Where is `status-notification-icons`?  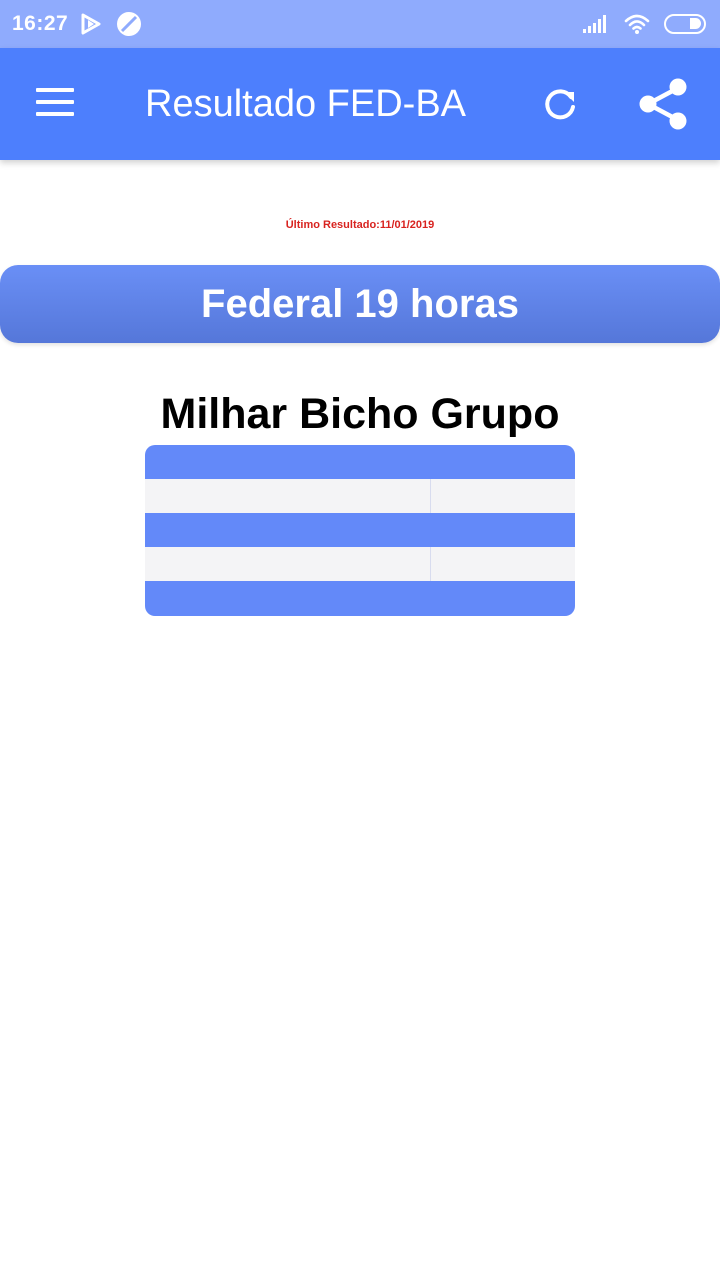 status-notification-icons is located at coordinates (111, 24).